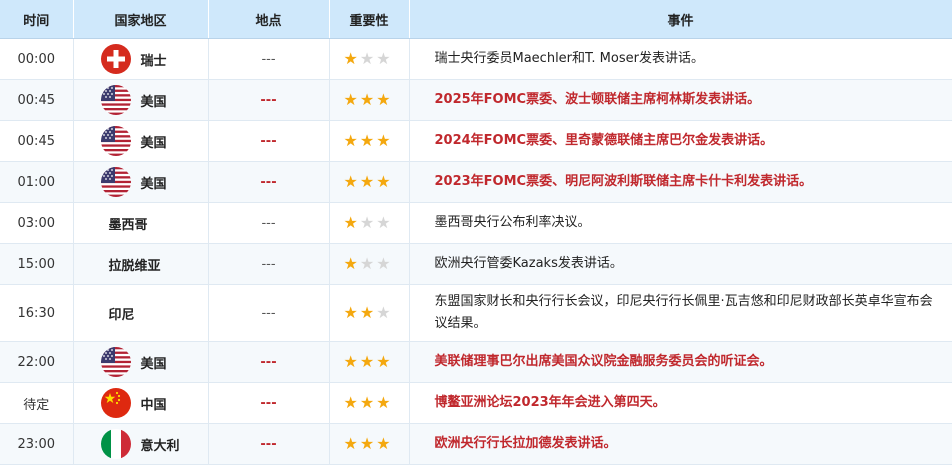  Describe the element at coordinates (680, 19) in the screenshot. I see `header-event: 事件` at that location.